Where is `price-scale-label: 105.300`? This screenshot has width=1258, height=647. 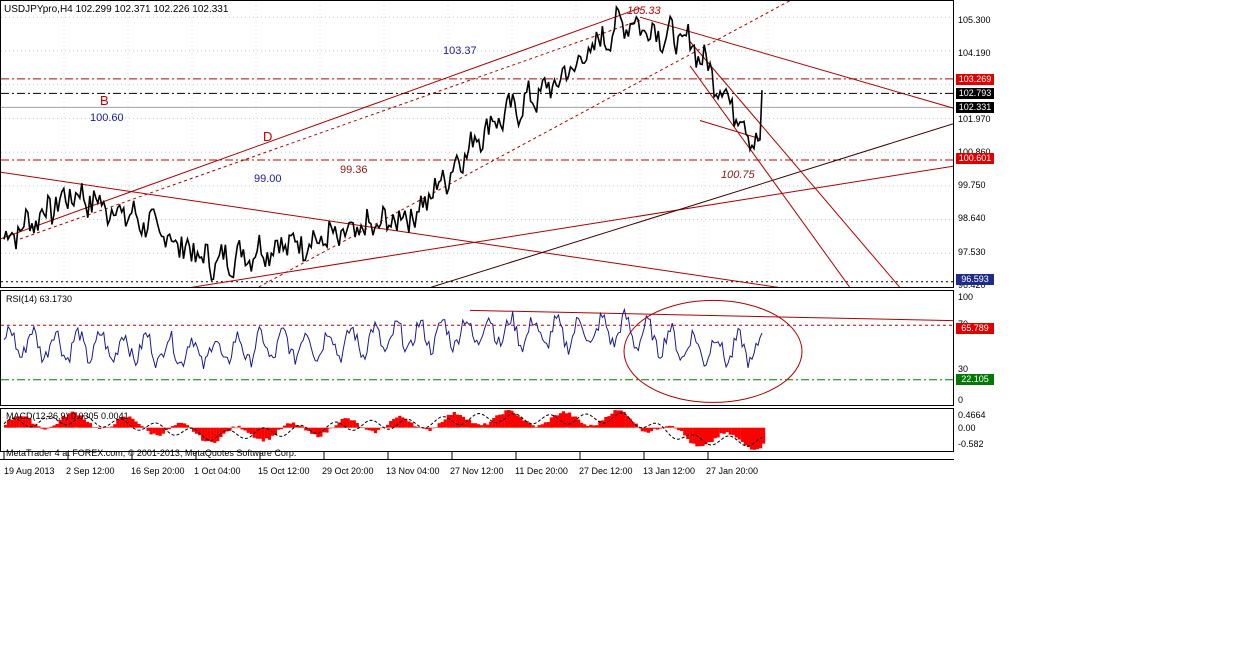 price-scale-label: 105.300 is located at coordinates (974, 20).